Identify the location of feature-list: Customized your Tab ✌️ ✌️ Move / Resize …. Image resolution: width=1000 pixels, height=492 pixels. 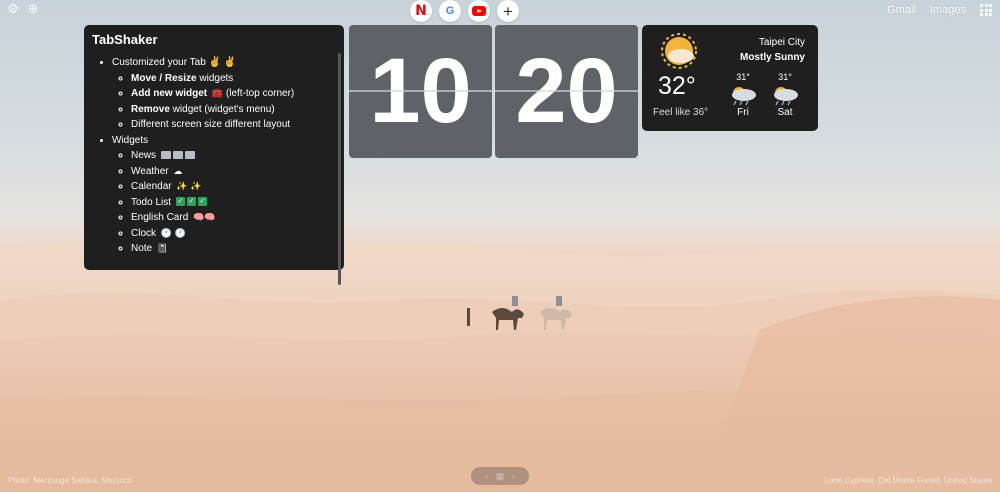
(214, 156).